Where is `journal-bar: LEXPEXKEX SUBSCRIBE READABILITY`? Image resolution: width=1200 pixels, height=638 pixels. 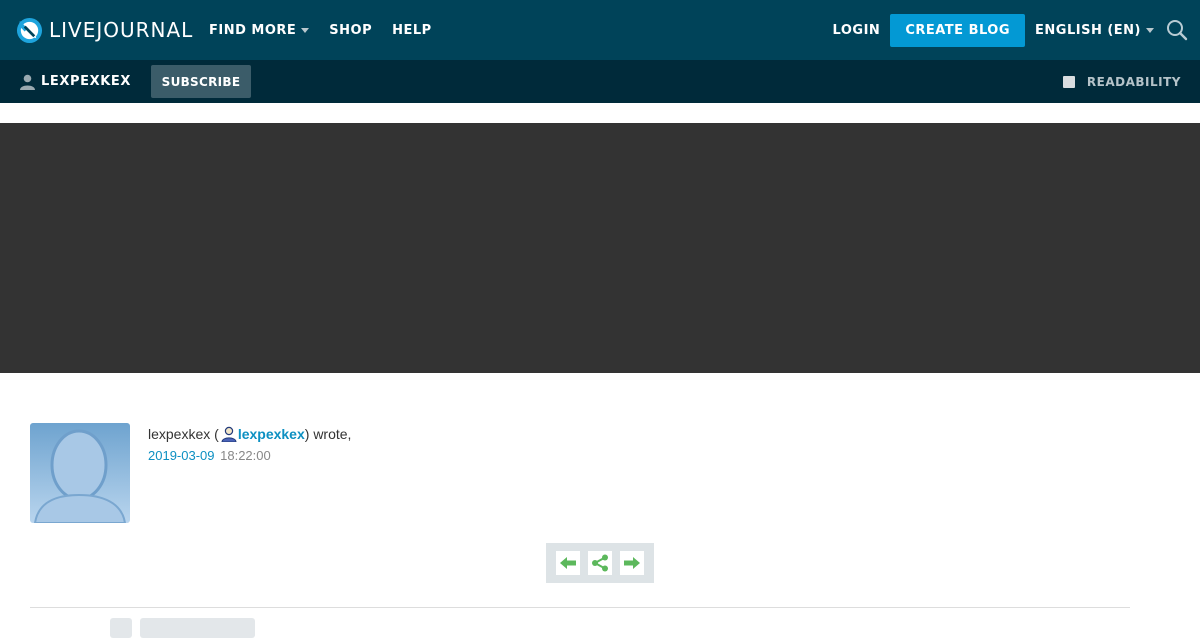
journal-bar: LEXPEXKEX SUBSCRIBE READABILITY is located at coordinates (600, 81).